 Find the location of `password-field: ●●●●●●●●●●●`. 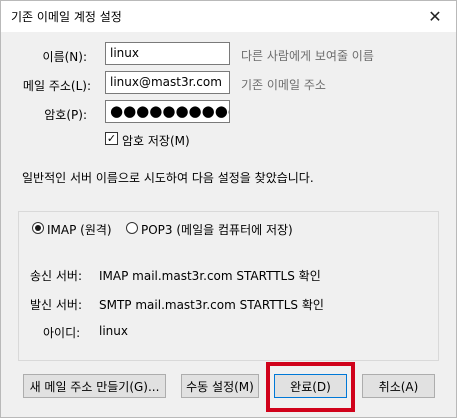

password-field: ●●●●●●●●●●● is located at coordinates (167, 111).